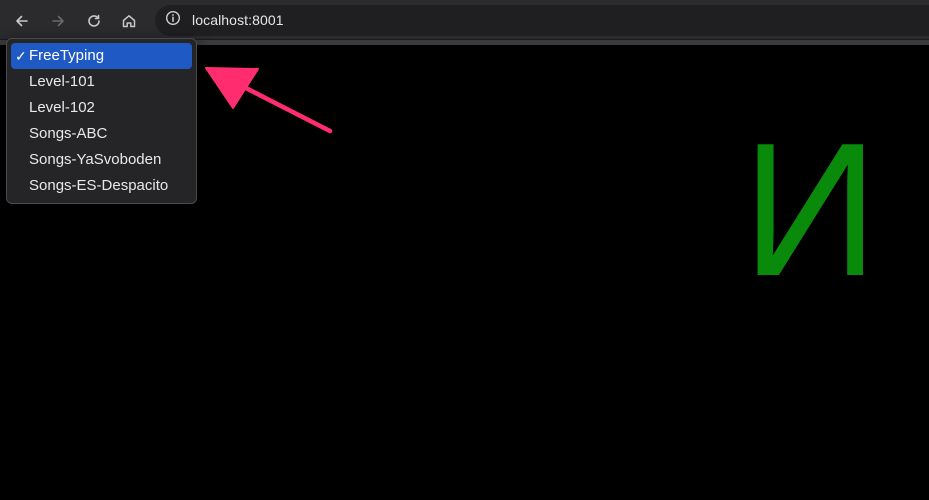 The width and height of the screenshot is (929, 500). I want to click on dropdown-option-songs-yasvoboden: Songs-YaSvoboden, so click(101, 160).